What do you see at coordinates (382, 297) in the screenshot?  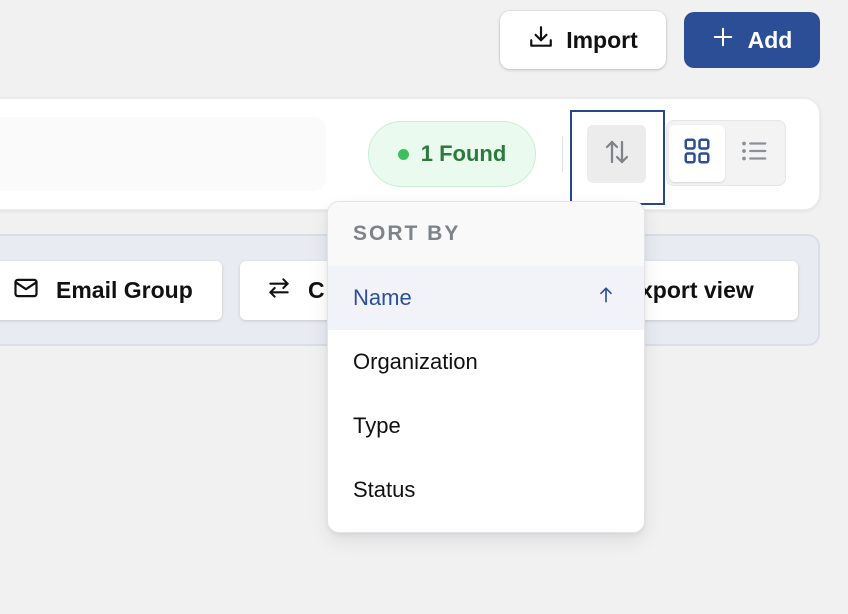 I see `sort-option-label: Name` at bounding box center [382, 297].